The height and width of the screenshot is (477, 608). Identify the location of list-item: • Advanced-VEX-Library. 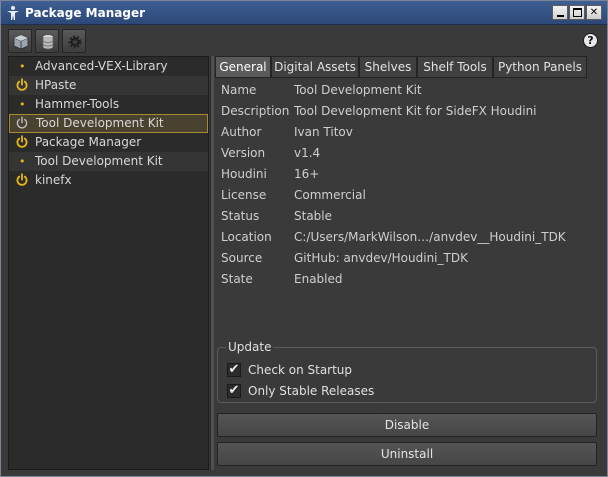
(108, 66).